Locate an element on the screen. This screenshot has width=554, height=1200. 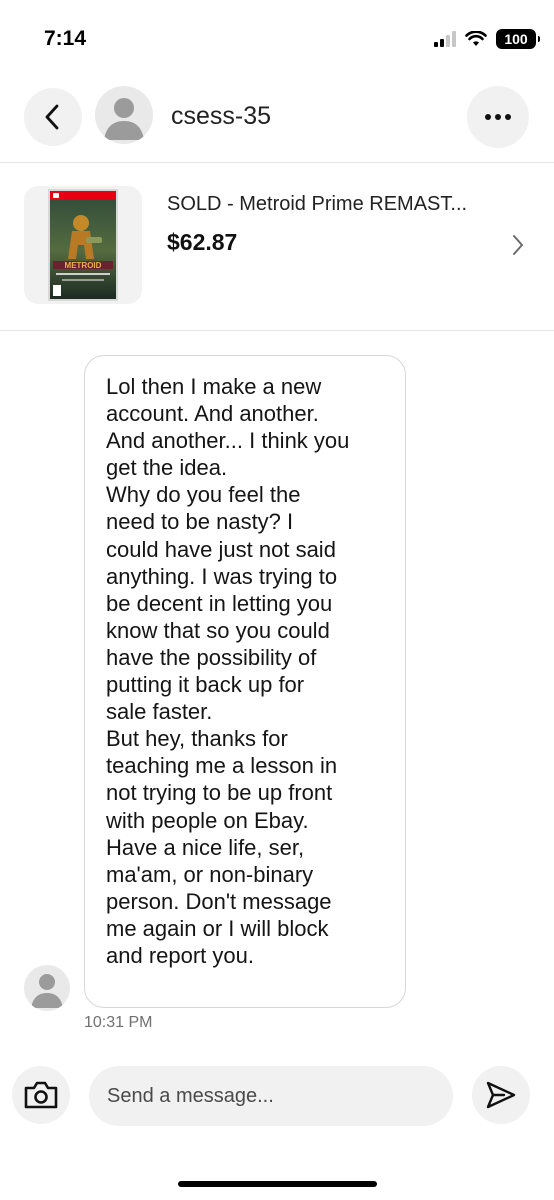
camera-icon is located at coordinates (41, 1095).